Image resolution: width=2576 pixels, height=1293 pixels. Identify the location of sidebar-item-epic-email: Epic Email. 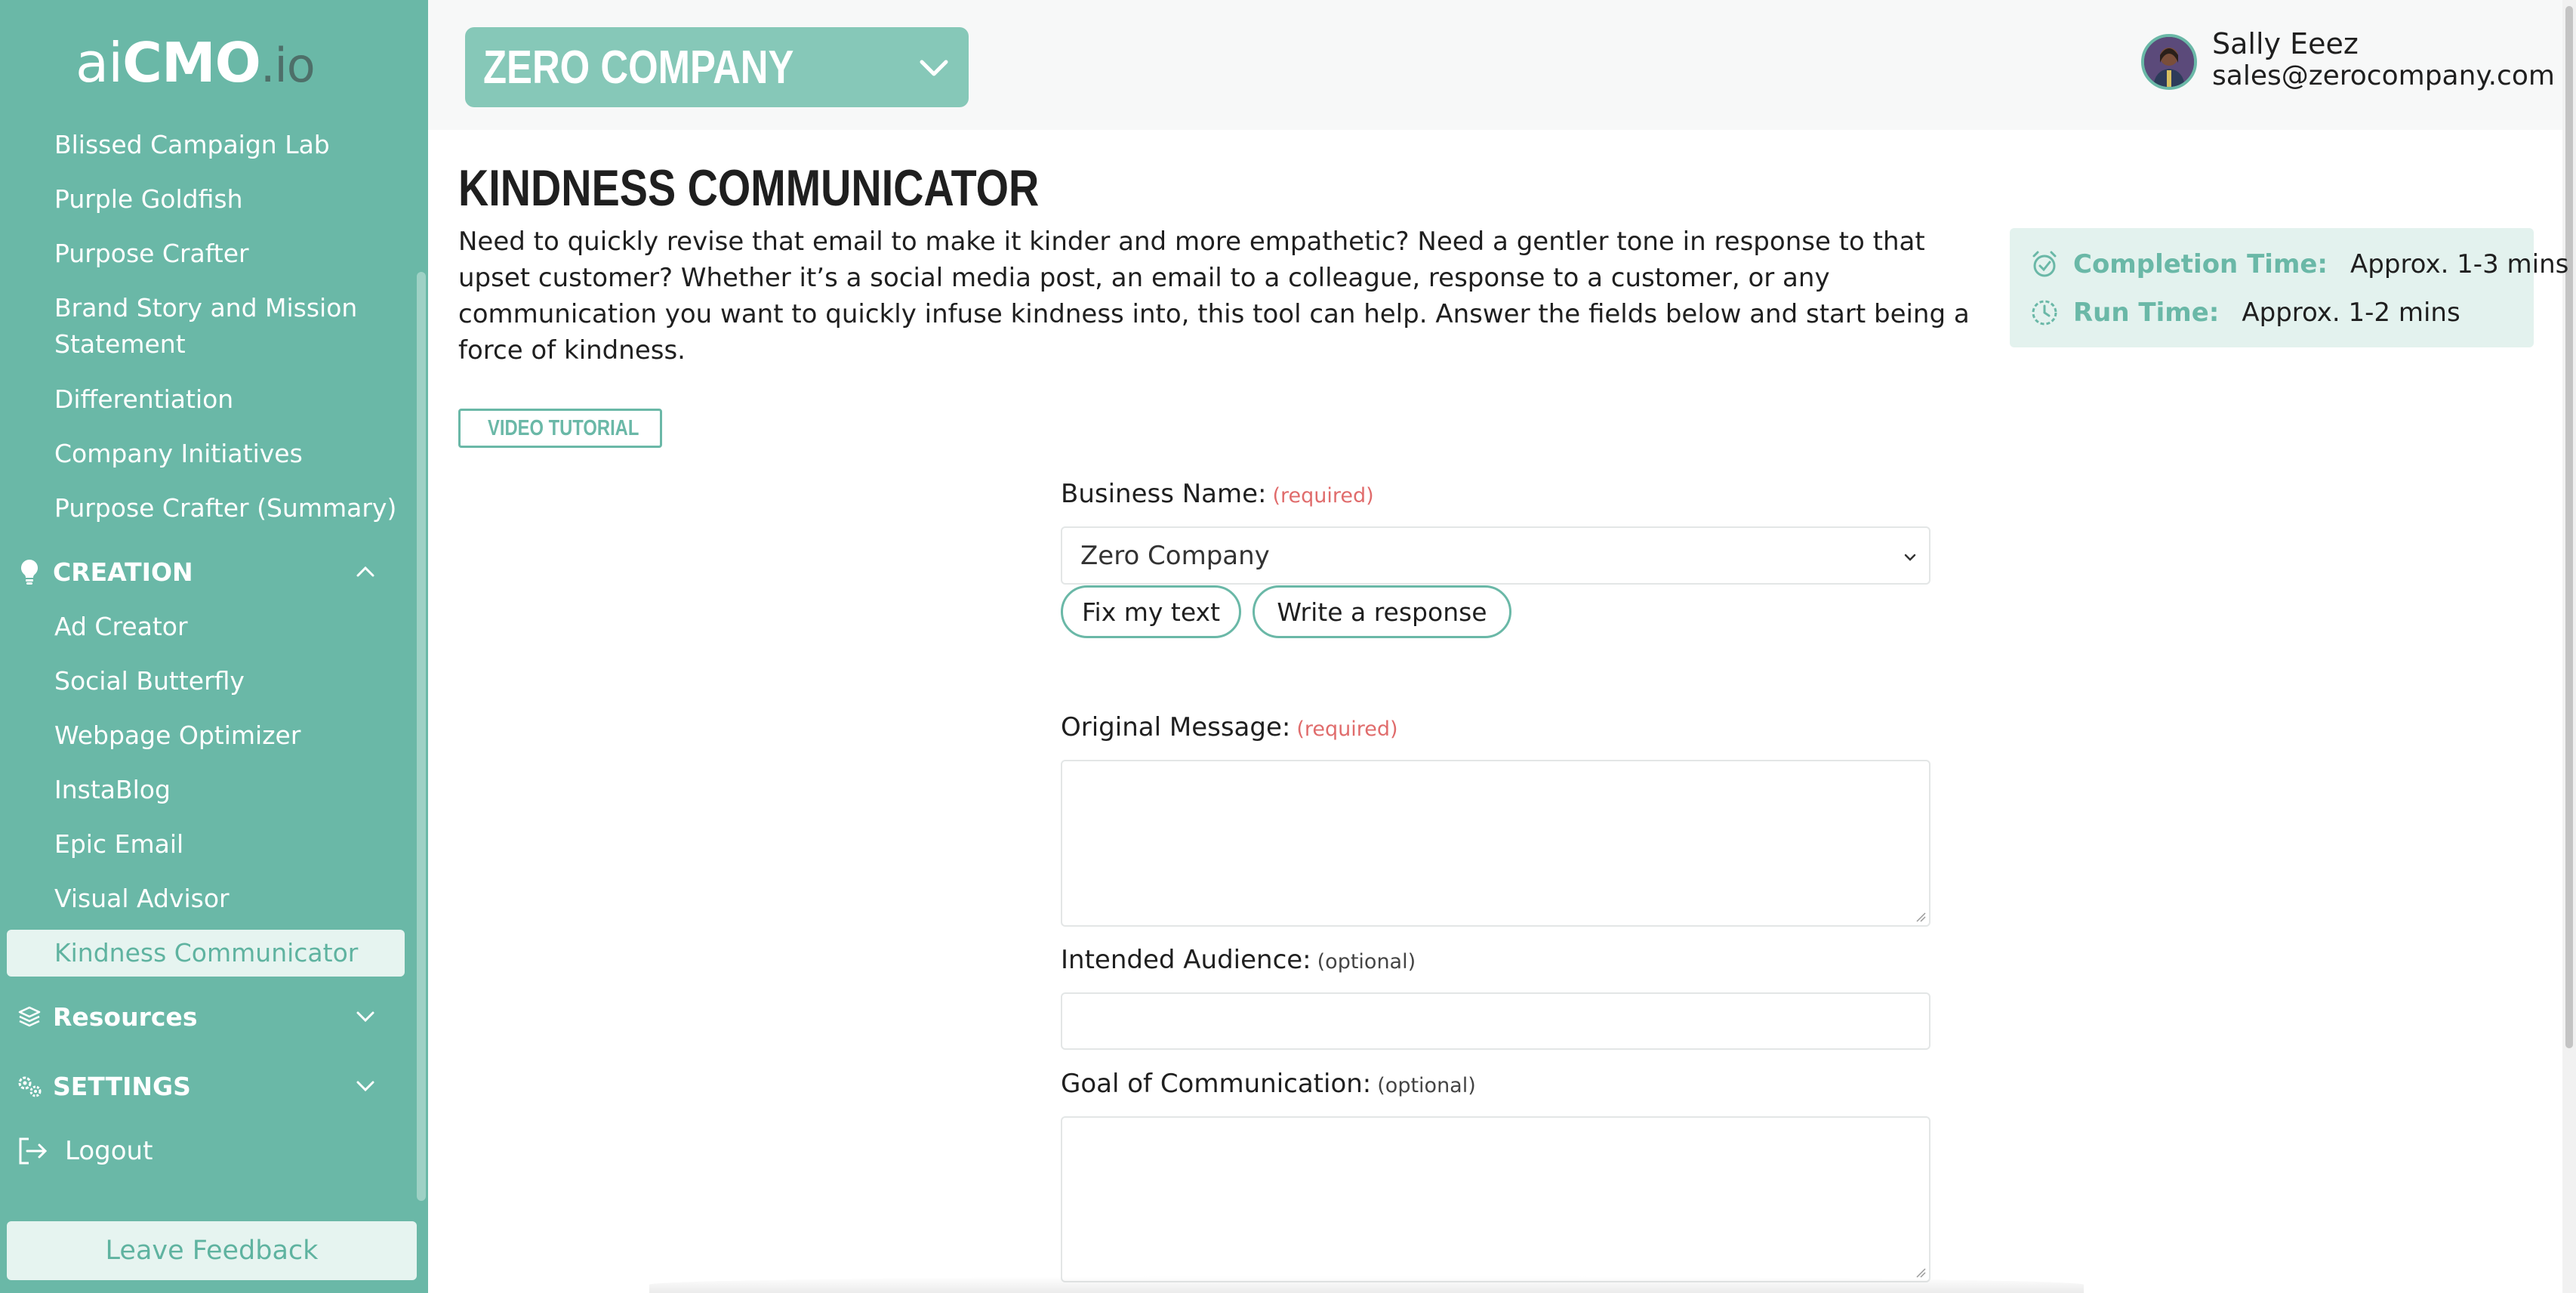
(118, 844).